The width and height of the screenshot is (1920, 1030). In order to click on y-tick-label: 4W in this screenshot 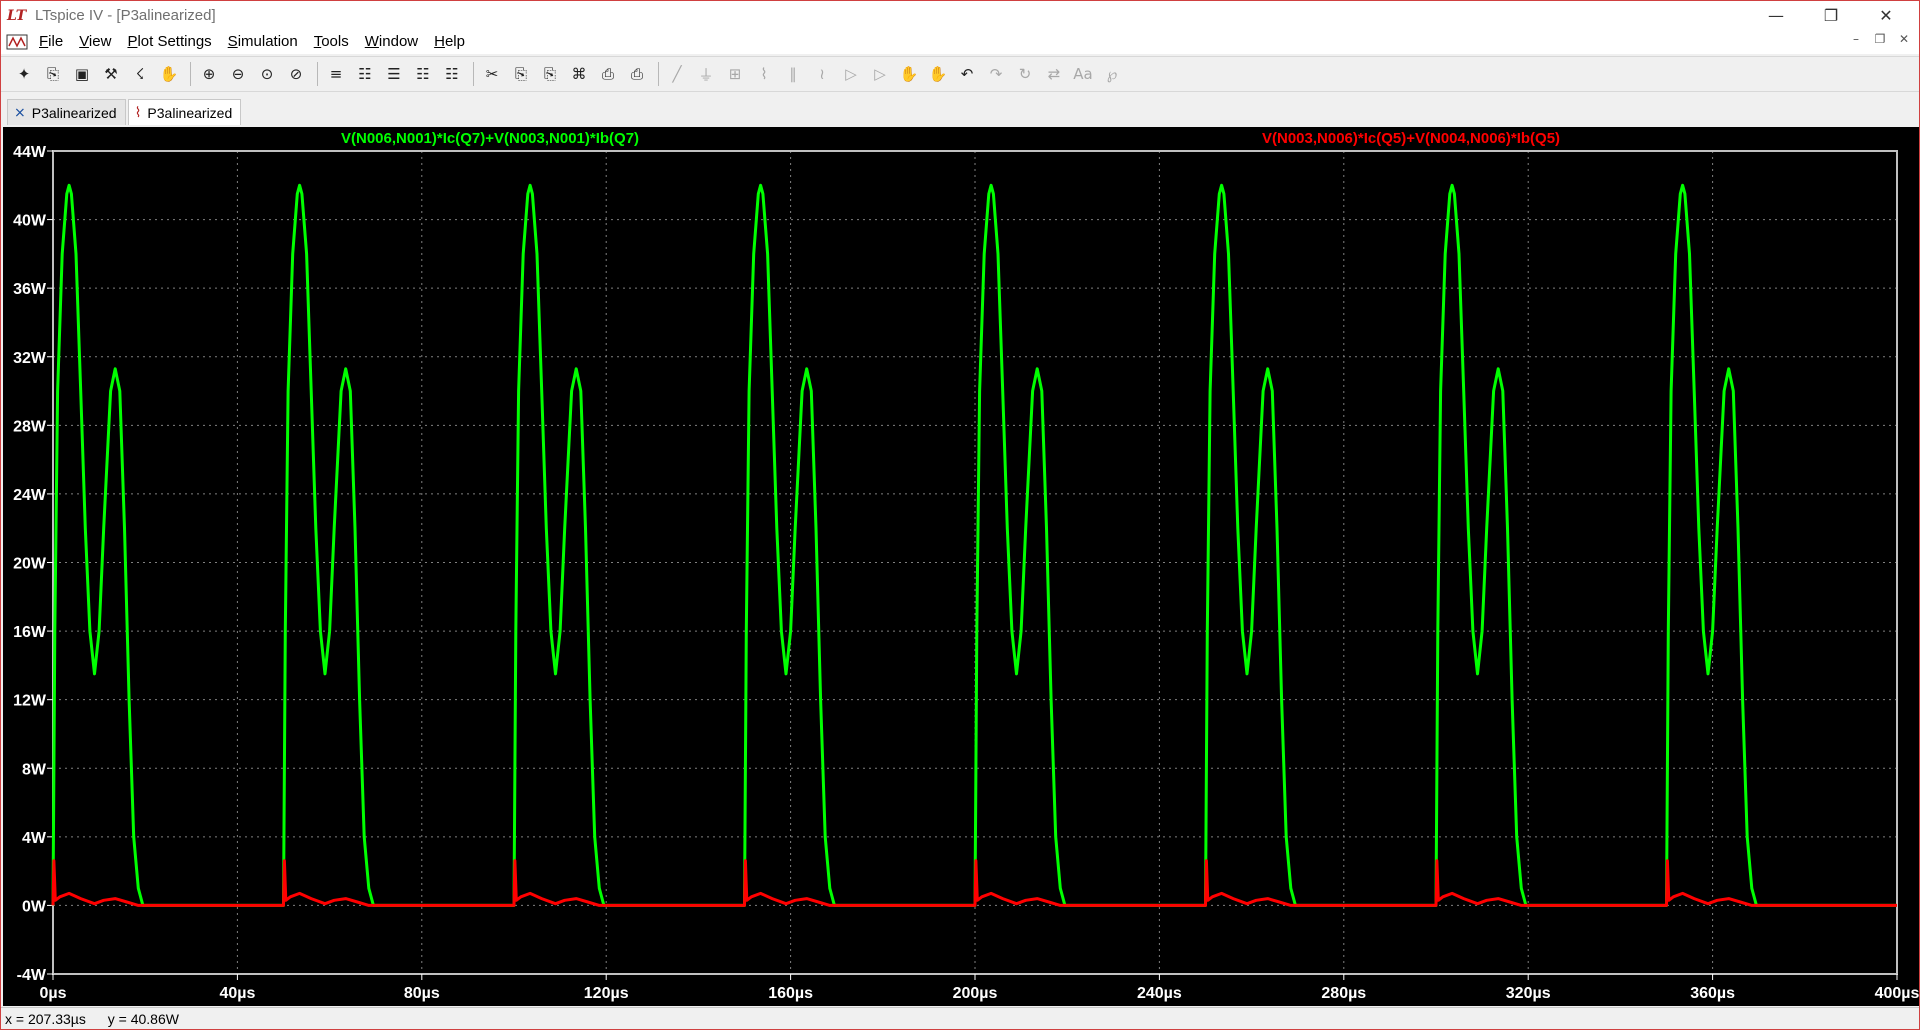, I will do `click(34, 838)`.